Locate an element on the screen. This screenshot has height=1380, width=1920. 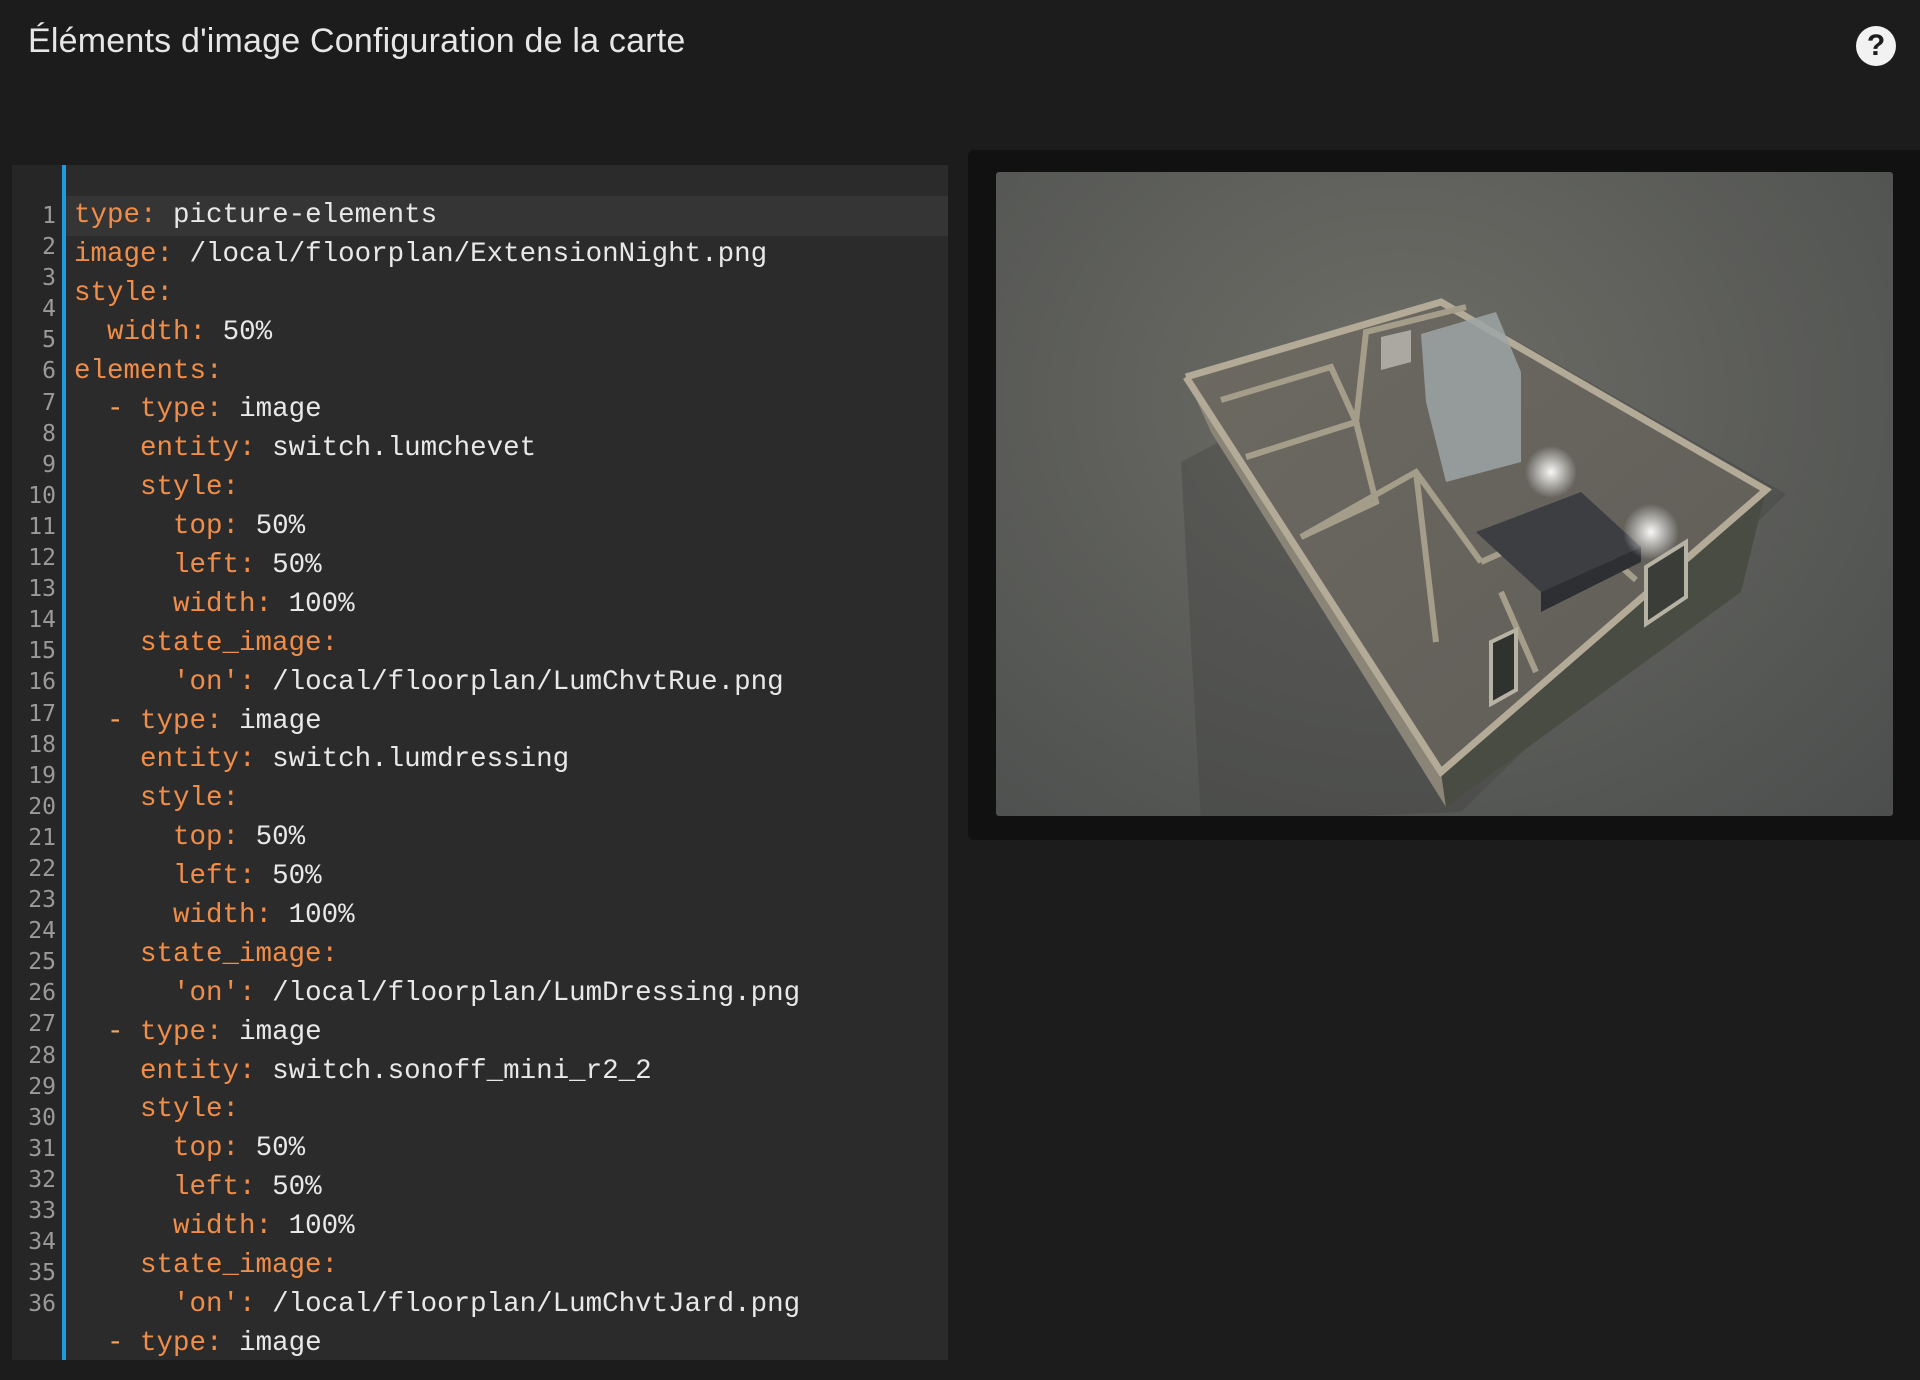
line-number: 21 is located at coordinates (42, 837).